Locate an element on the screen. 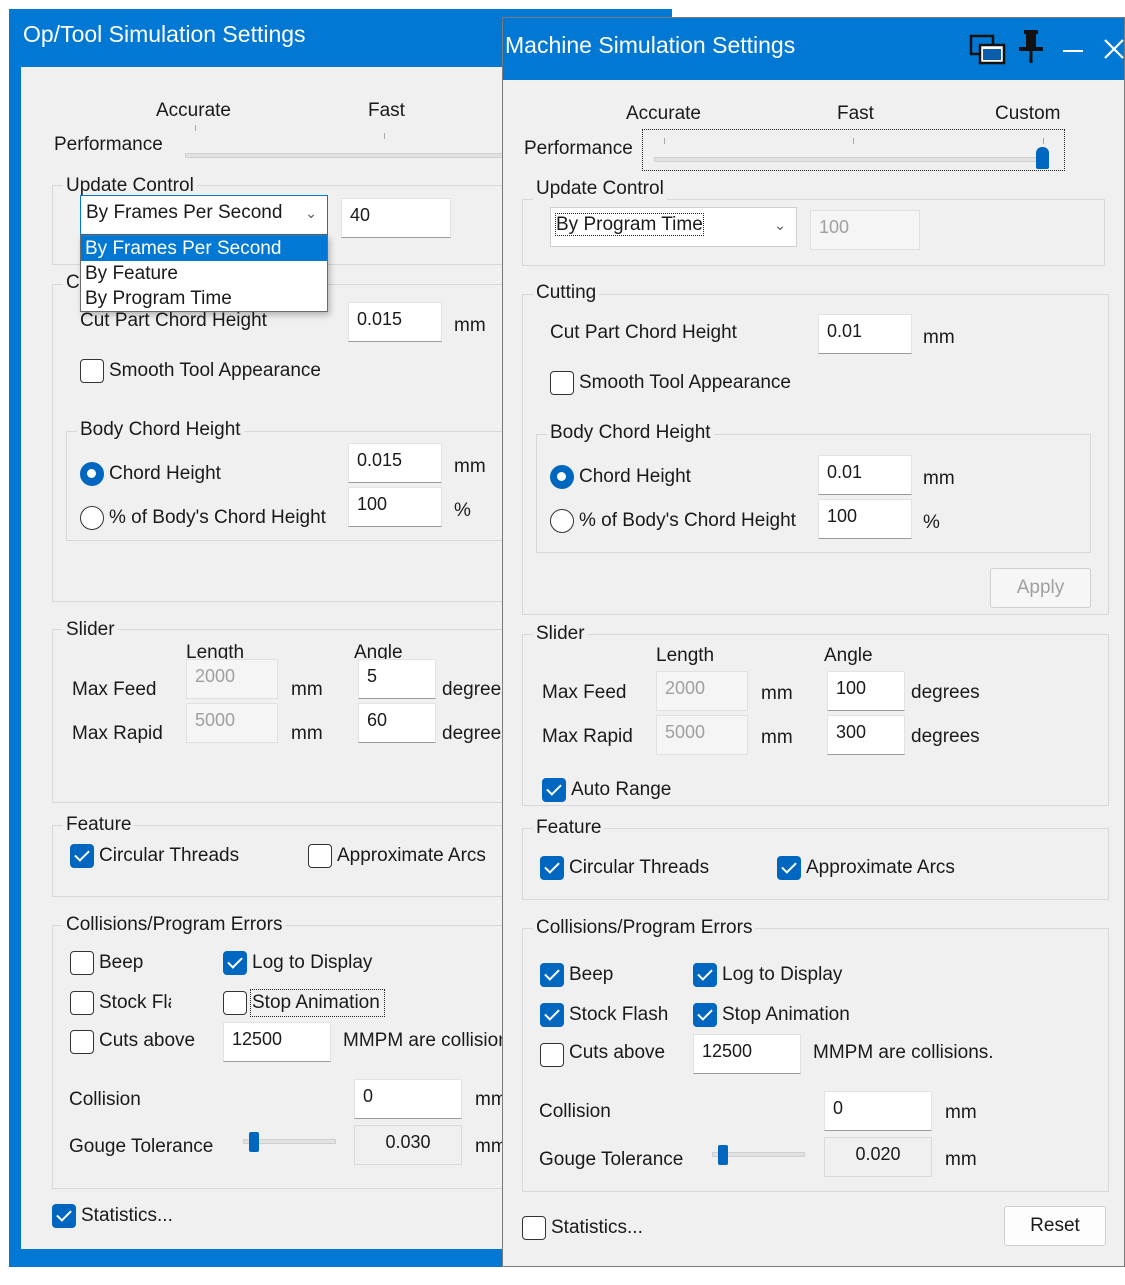 The width and height of the screenshot is (1125, 1285). circular-threads-label: Circular Threads is located at coordinates (639, 867).